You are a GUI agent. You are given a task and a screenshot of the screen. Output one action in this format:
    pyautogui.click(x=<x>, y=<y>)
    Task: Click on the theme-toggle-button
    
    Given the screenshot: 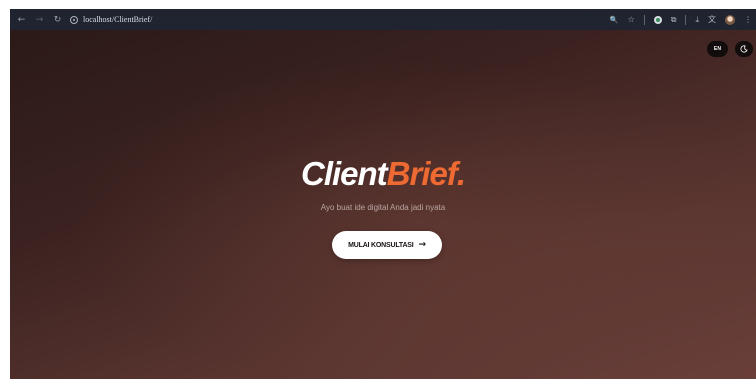 What is the action you would take?
    pyautogui.click(x=744, y=49)
    